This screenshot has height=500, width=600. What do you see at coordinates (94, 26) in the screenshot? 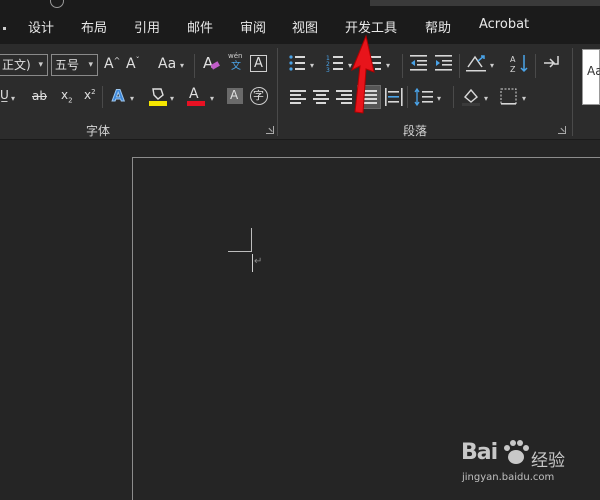
I see `tab-layout: 布局` at bounding box center [94, 26].